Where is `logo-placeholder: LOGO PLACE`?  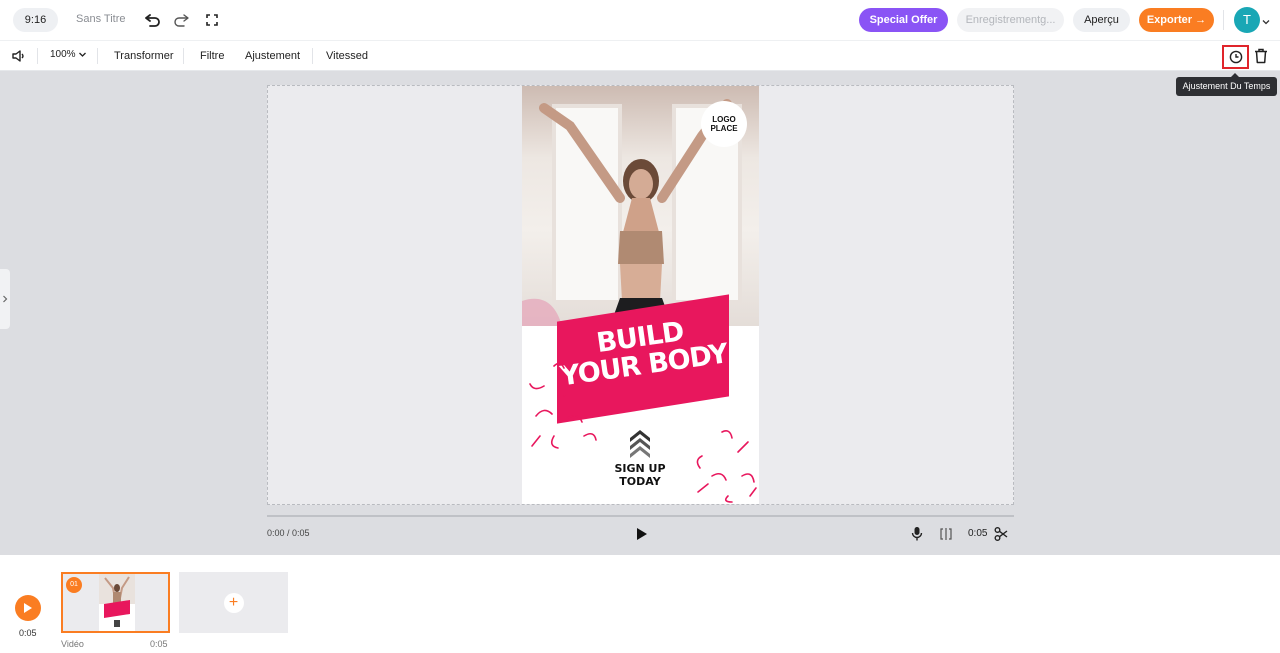 logo-placeholder: LOGO PLACE is located at coordinates (724, 124).